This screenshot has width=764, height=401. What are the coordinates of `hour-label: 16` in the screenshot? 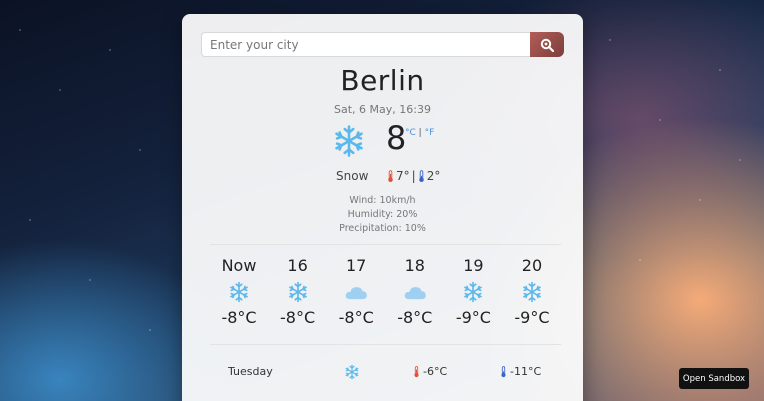 It's located at (297, 265).